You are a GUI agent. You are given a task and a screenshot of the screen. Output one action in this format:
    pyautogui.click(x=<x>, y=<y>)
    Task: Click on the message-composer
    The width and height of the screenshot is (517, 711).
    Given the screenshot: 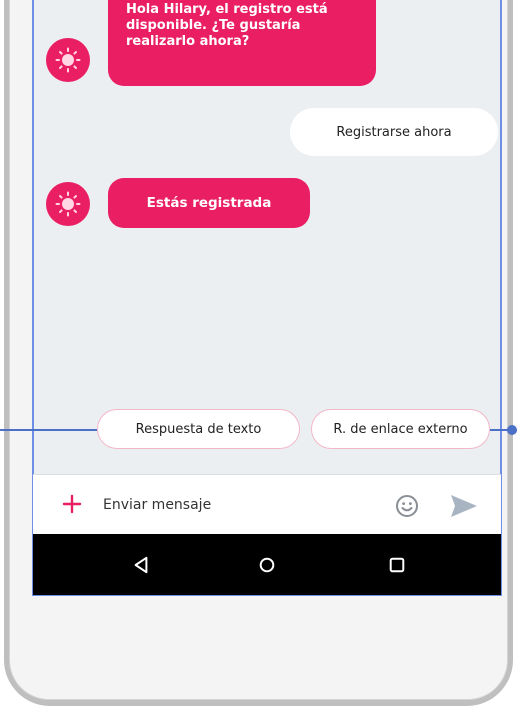 What is the action you would take?
    pyautogui.click(x=267, y=504)
    